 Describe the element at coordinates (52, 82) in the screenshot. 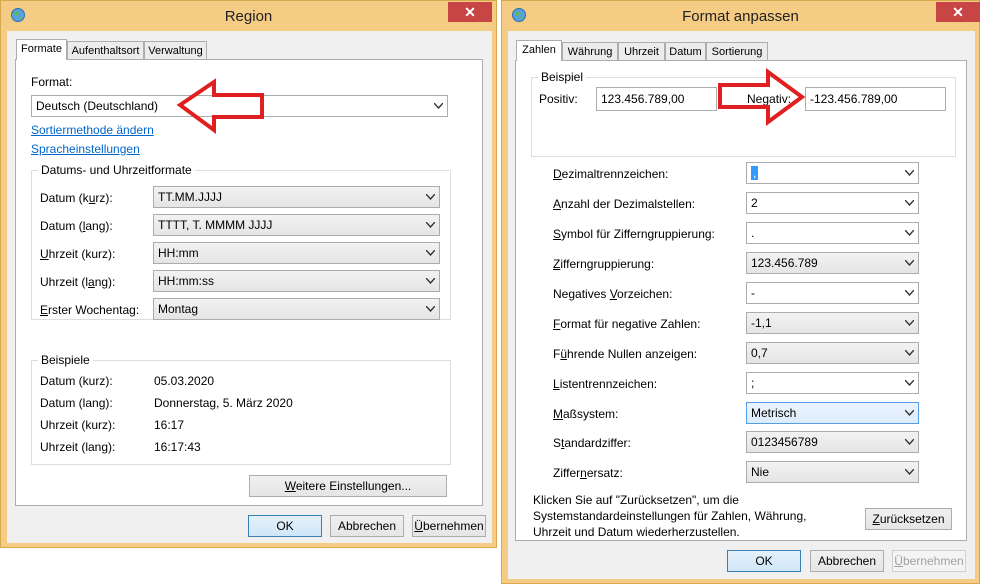

I see `format-label: Format:` at that location.